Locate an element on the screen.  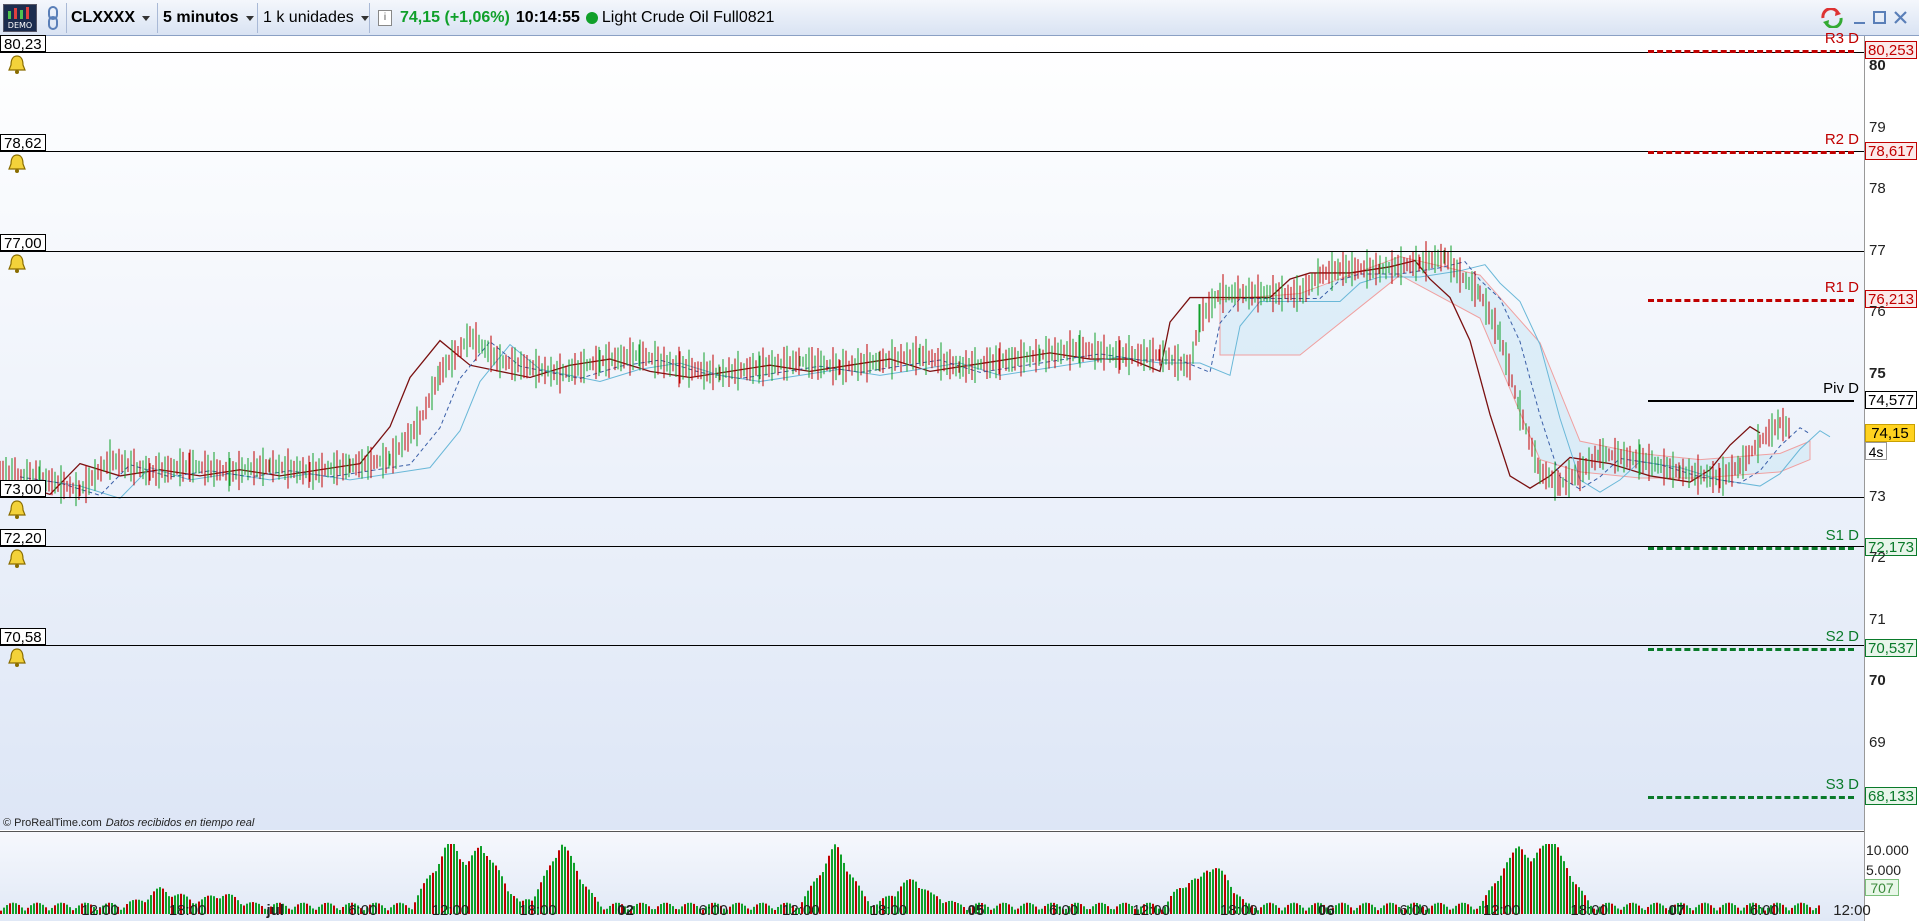
link-chain-icon is located at coordinates (53, 18).